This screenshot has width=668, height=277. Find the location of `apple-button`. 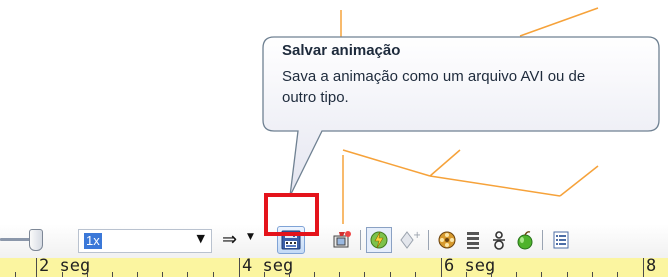

apple-button is located at coordinates (525, 240).